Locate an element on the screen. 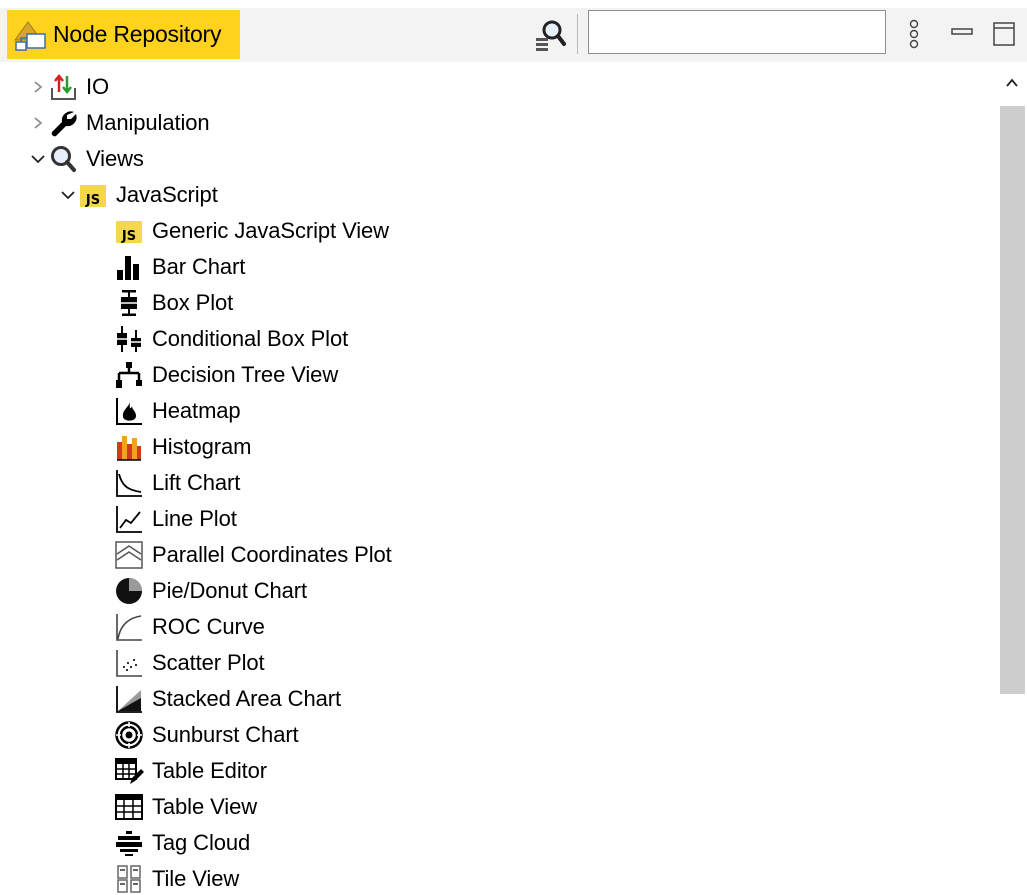 This screenshot has height=895, width=1027. tree-item-conditional-box-plot: Conditional Box Plot is located at coordinates (231, 339).